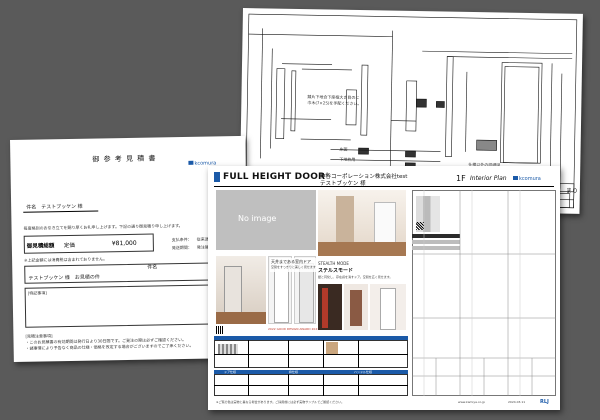  Describe the element at coordinates (152, 267) in the screenshot. I see `subject-label: 件名` at that location.